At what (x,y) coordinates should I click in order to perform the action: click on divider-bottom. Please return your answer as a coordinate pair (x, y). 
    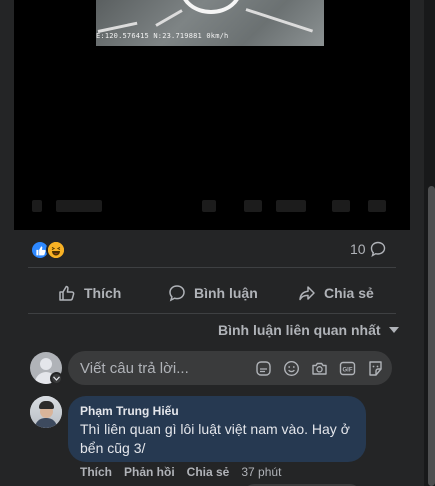
    Looking at the image, I should click on (212, 313).